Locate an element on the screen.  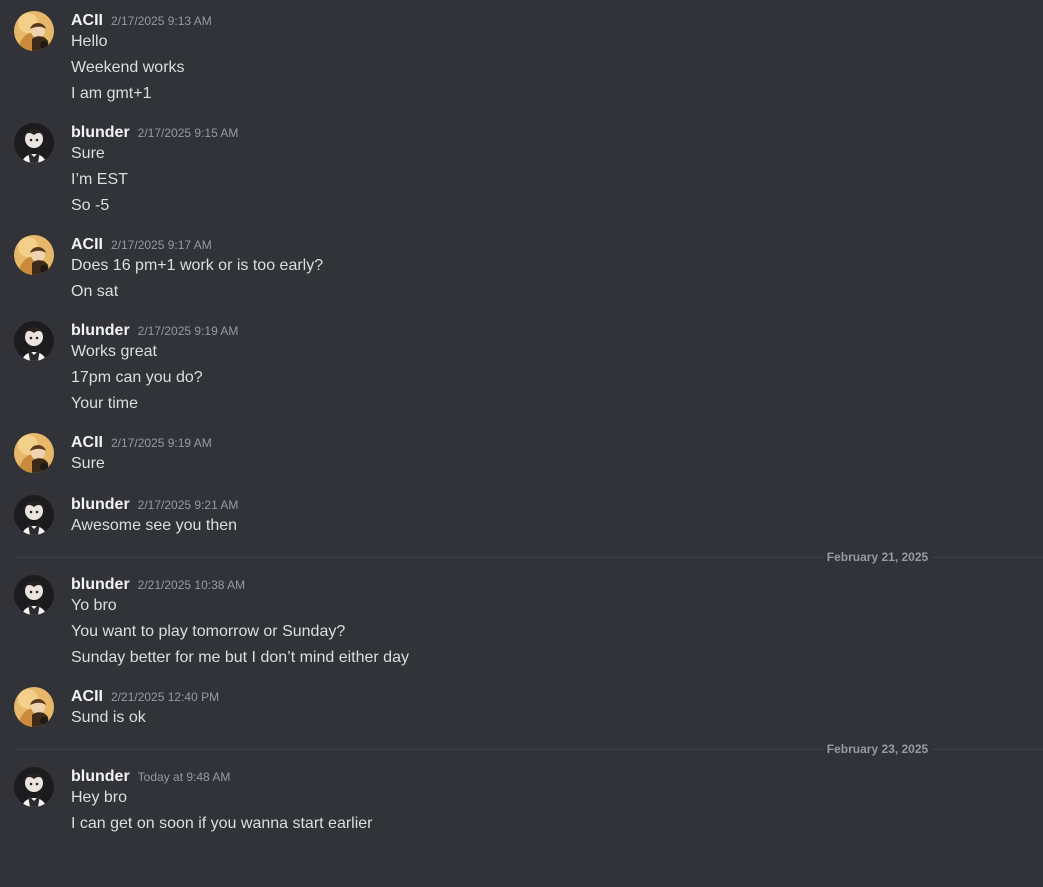
message-header: ACII 2/17/2025 9:17 AM is located at coordinates (549, 245).